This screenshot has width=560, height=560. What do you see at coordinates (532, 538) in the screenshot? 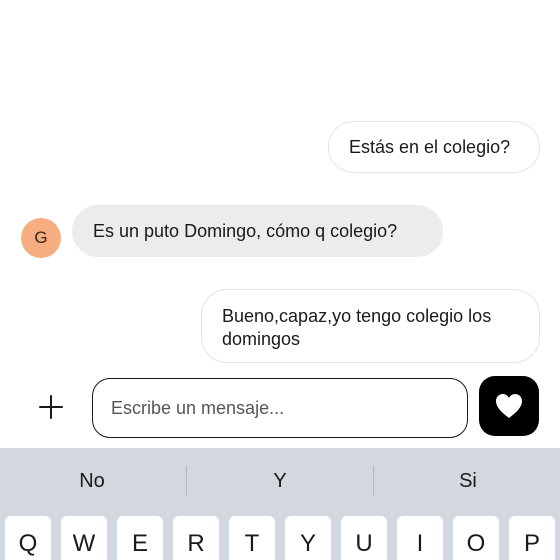
I see `key-p: P` at bounding box center [532, 538].